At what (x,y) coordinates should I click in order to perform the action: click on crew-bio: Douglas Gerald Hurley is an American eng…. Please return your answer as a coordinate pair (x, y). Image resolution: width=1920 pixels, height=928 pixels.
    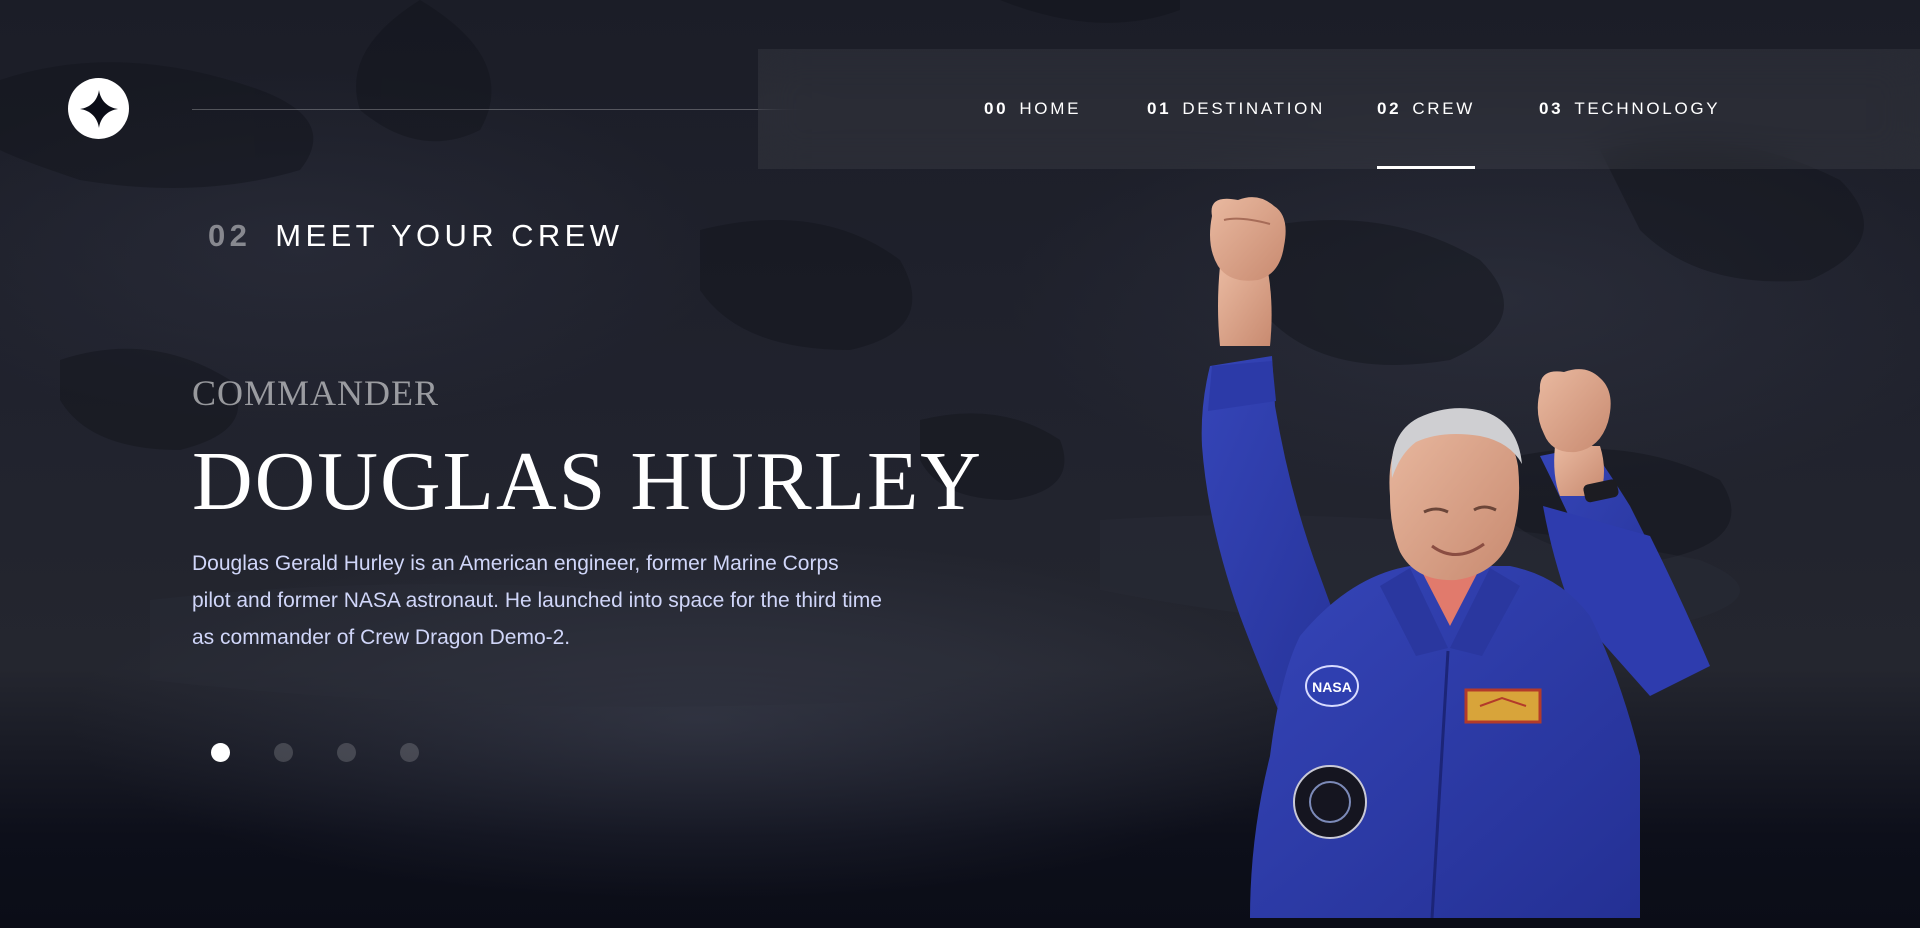
    Looking at the image, I should click on (537, 600).